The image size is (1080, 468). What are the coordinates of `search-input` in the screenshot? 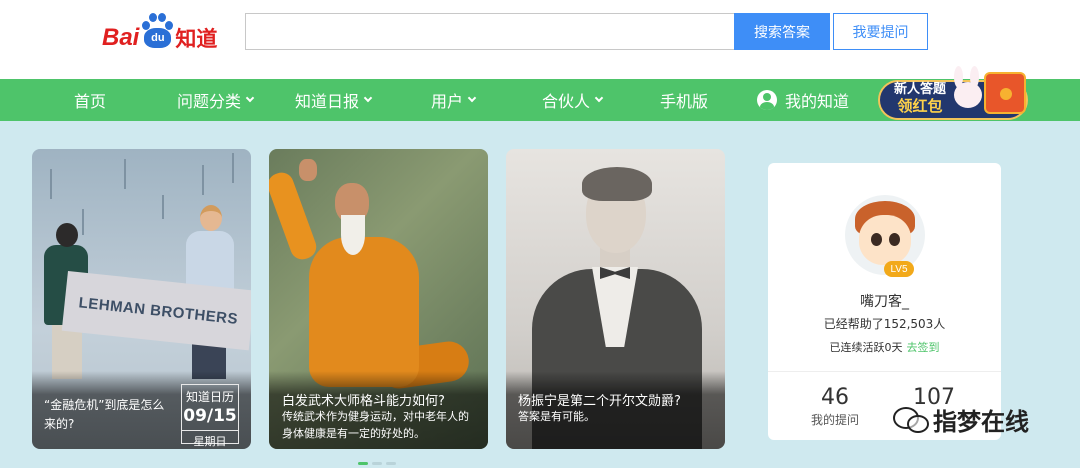 It's located at (490, 31).